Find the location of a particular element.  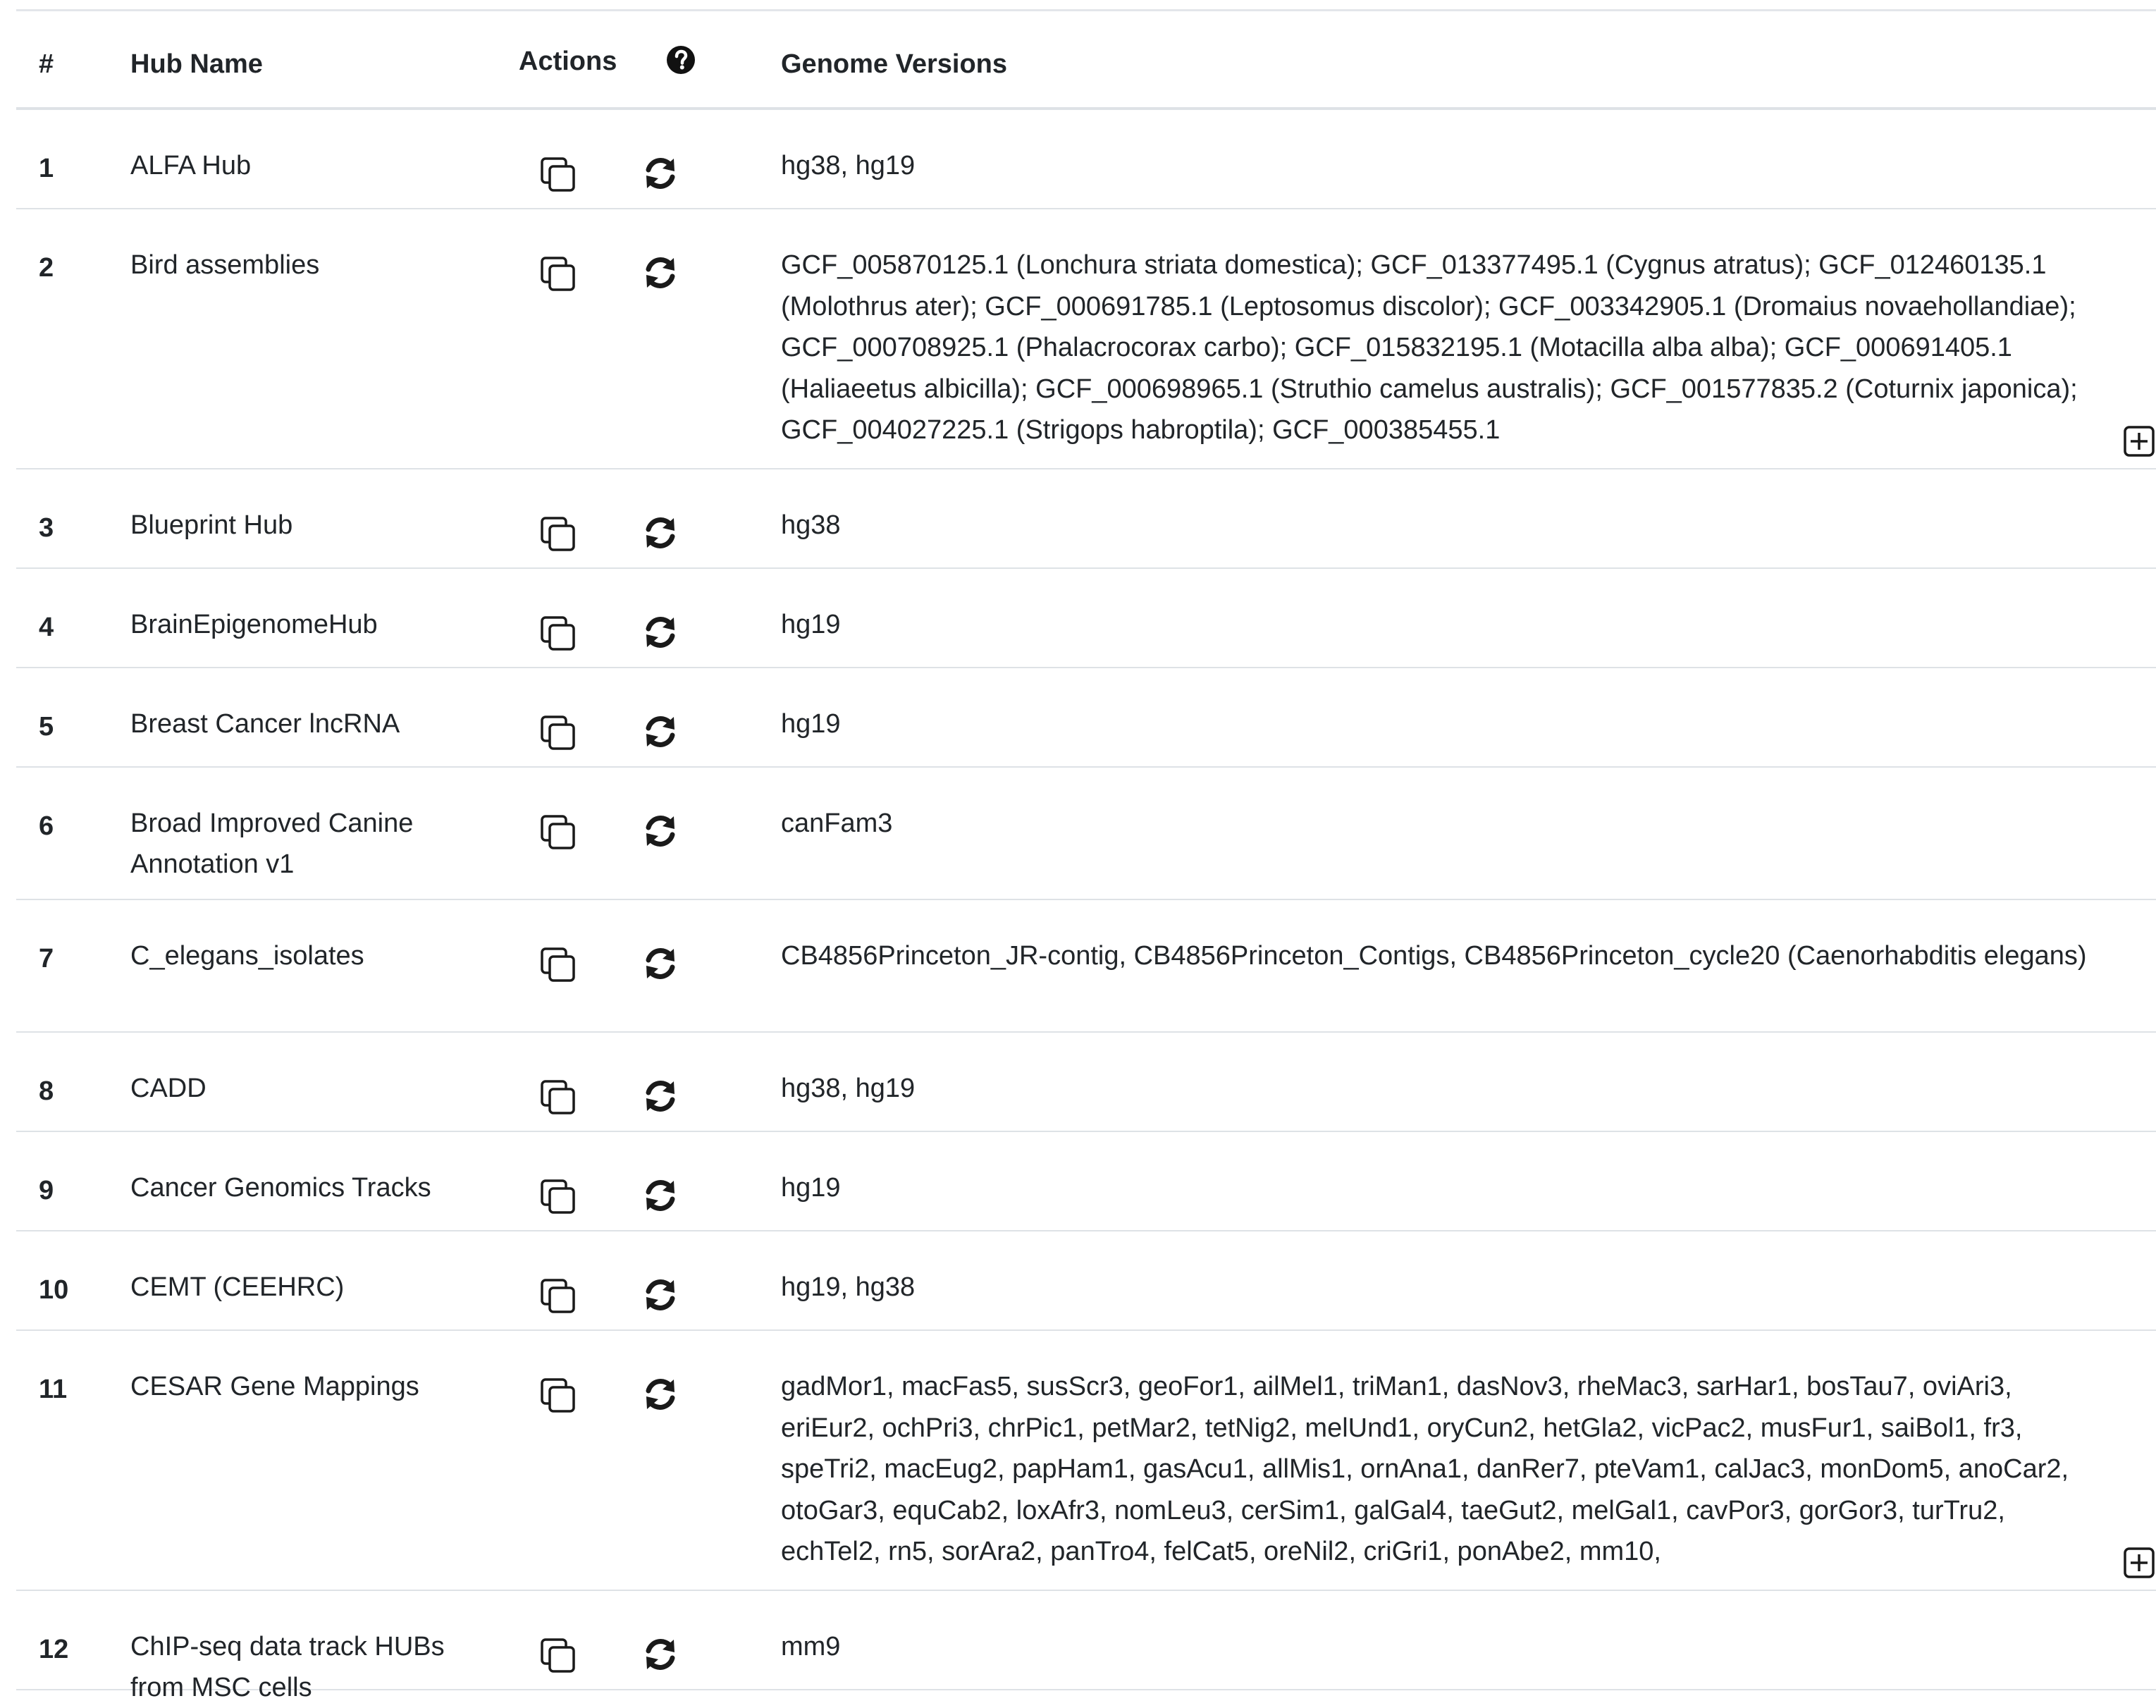

hub-name: C_elegans_isolates is located at coordinates (247, 956).